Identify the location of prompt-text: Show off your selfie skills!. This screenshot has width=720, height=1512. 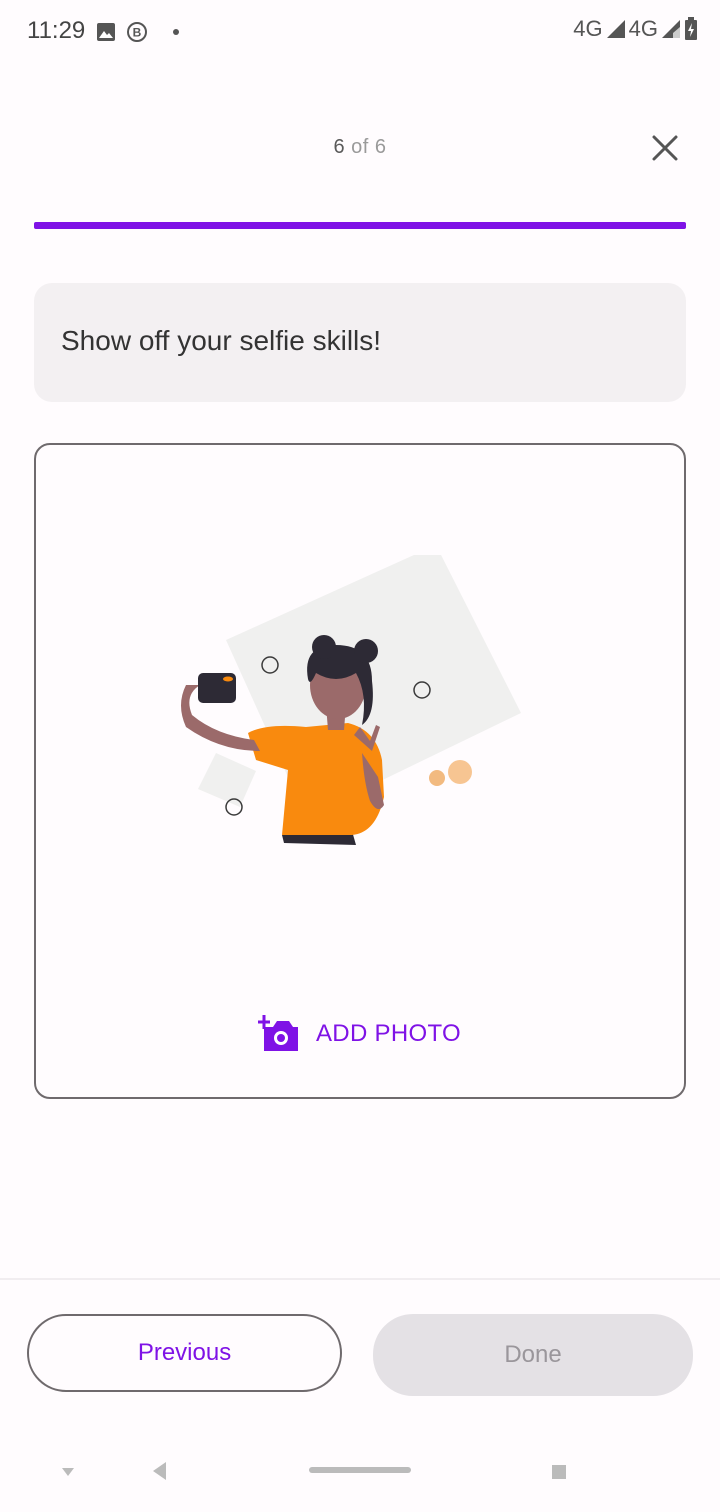
(221, 340).